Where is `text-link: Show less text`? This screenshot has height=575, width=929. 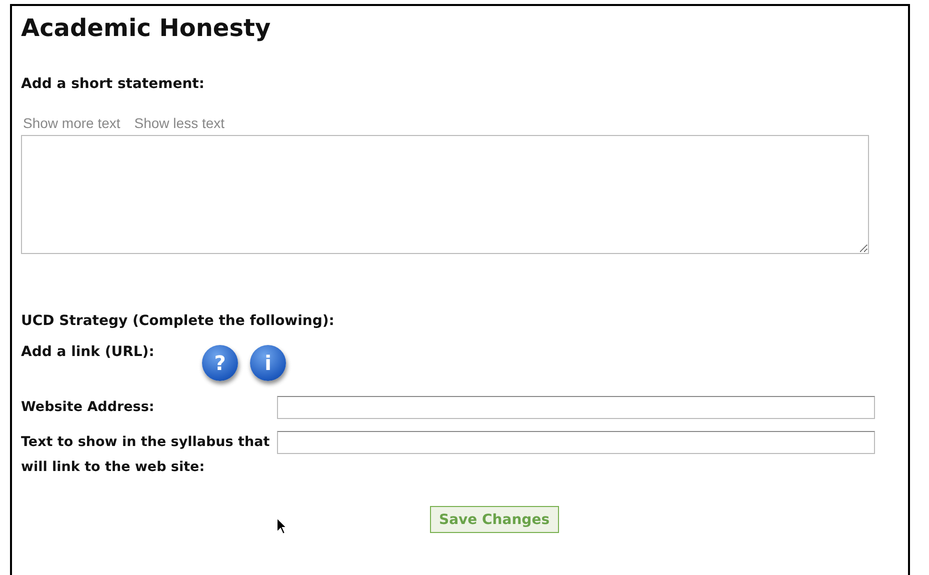 text-link: Show less text is located at coordinates (179, 123).